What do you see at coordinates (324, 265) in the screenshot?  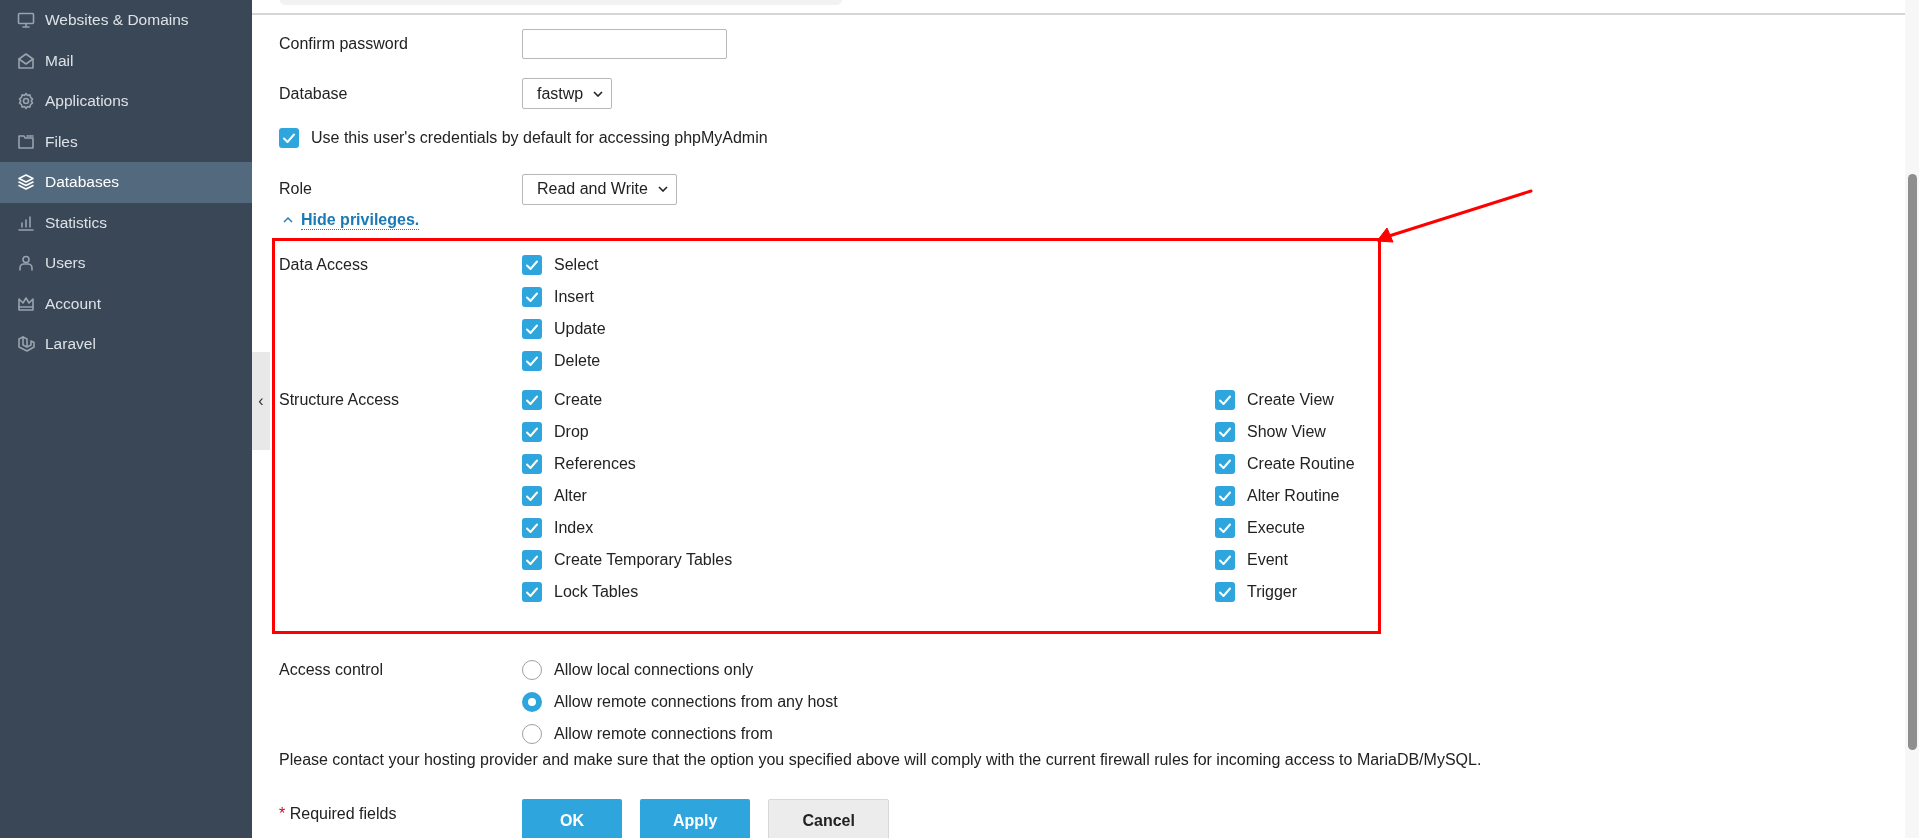 I see `group-label: Data Access` at bounding box center [324, 265].